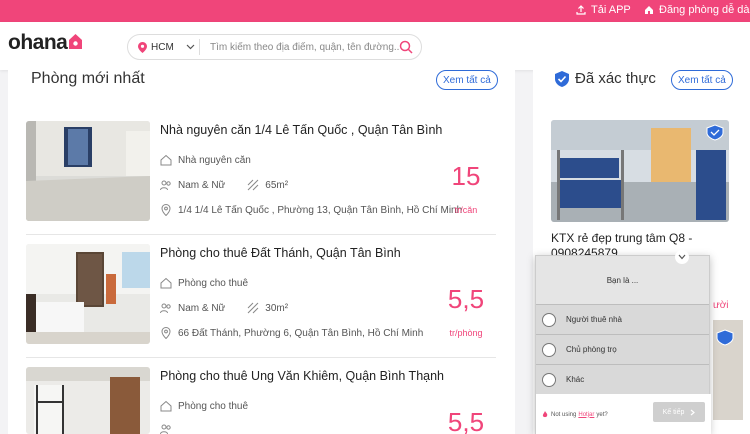 The width and height of the screenshot is (750, 434). I want to click on listing-price-unit: tr/căn, so click(466, 210).